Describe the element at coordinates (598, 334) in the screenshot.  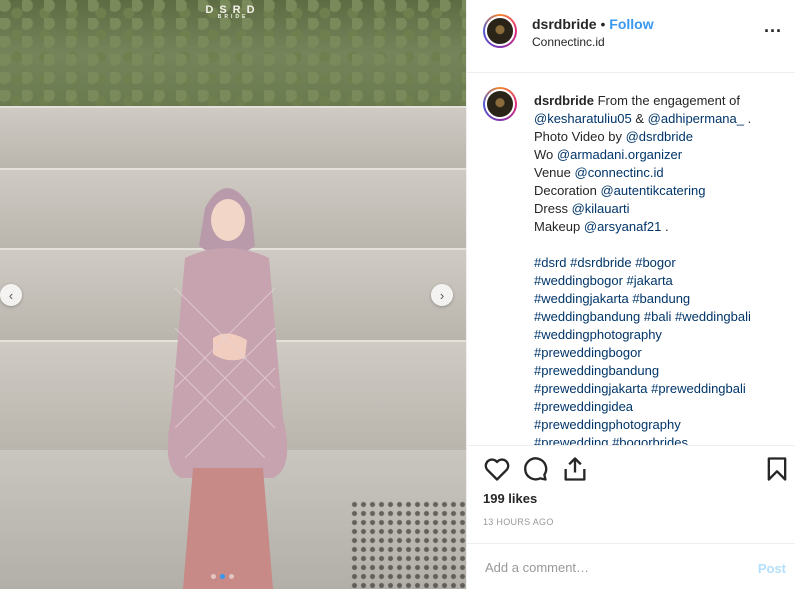
I see `hashtag-link: #weddingphotography` at that location.